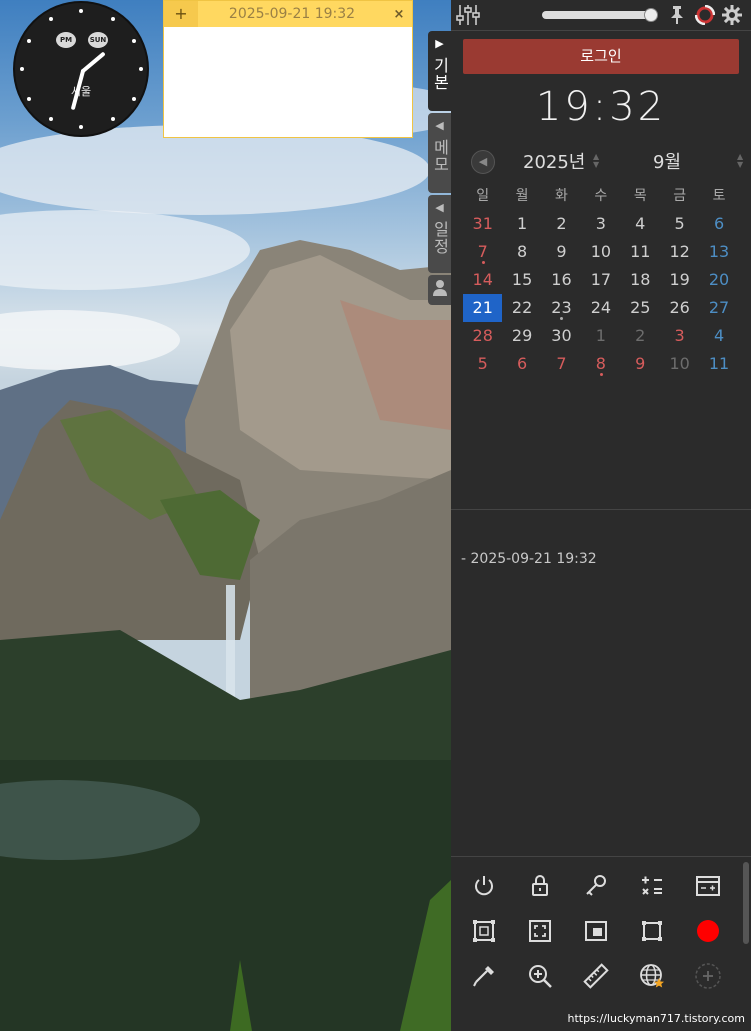 Image resolution: width=751 pixels, height=1031 pixels. Describe the element at coordinates (540, 886) in the screenshot. I see `lock-icon` at that location.